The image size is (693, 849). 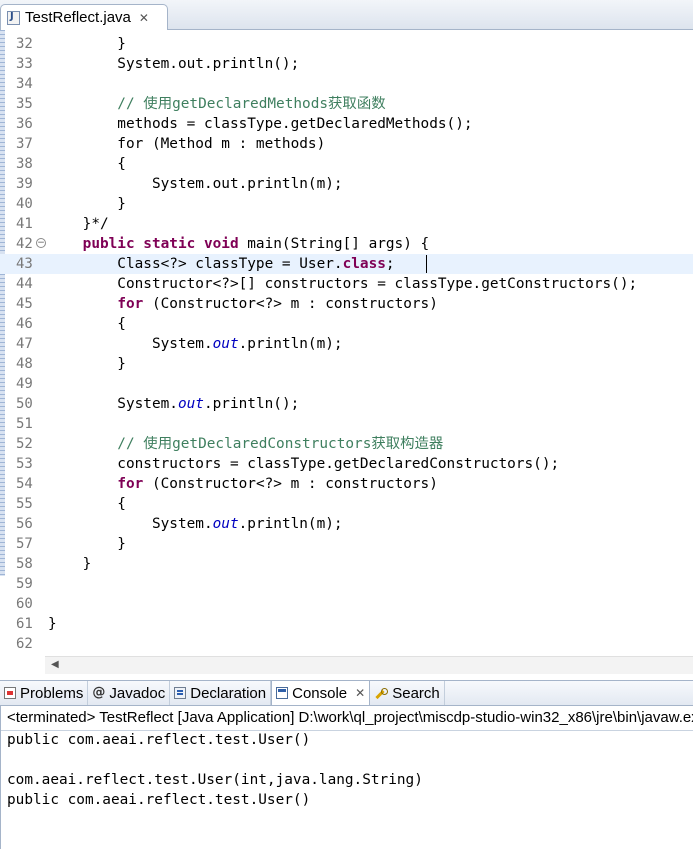 What do you see at coordinates (13, 17) in the screenshot?
I see `java-file-icon` at bounding box center [13, 17].